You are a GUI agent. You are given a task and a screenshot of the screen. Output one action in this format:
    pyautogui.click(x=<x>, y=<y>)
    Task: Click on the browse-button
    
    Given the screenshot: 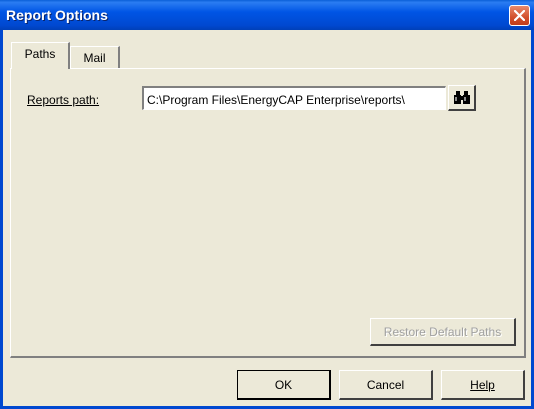 What is the action you would take?
    pyautogui.click(x=462, y=98)
    